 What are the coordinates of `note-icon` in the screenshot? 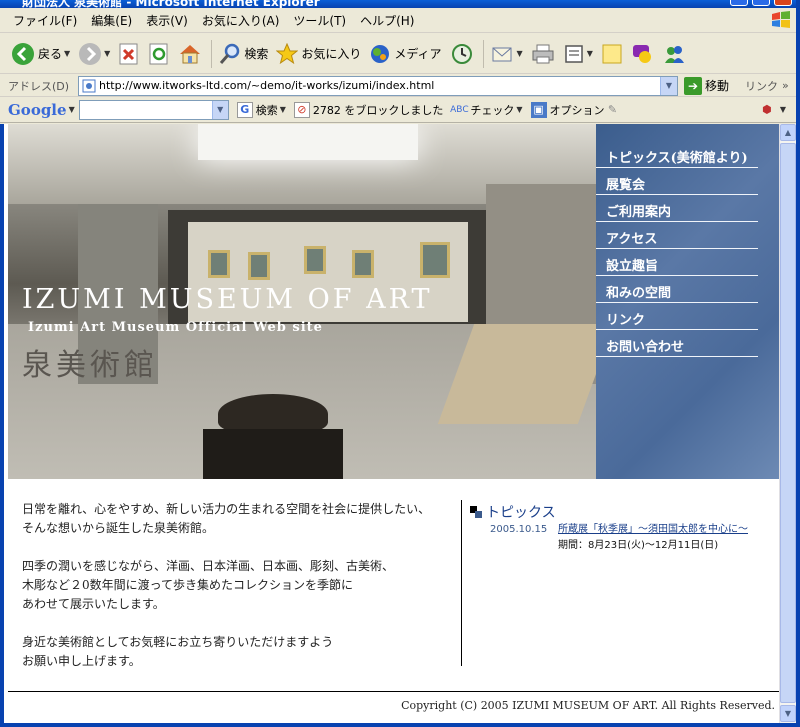 It's located at (612, 53).